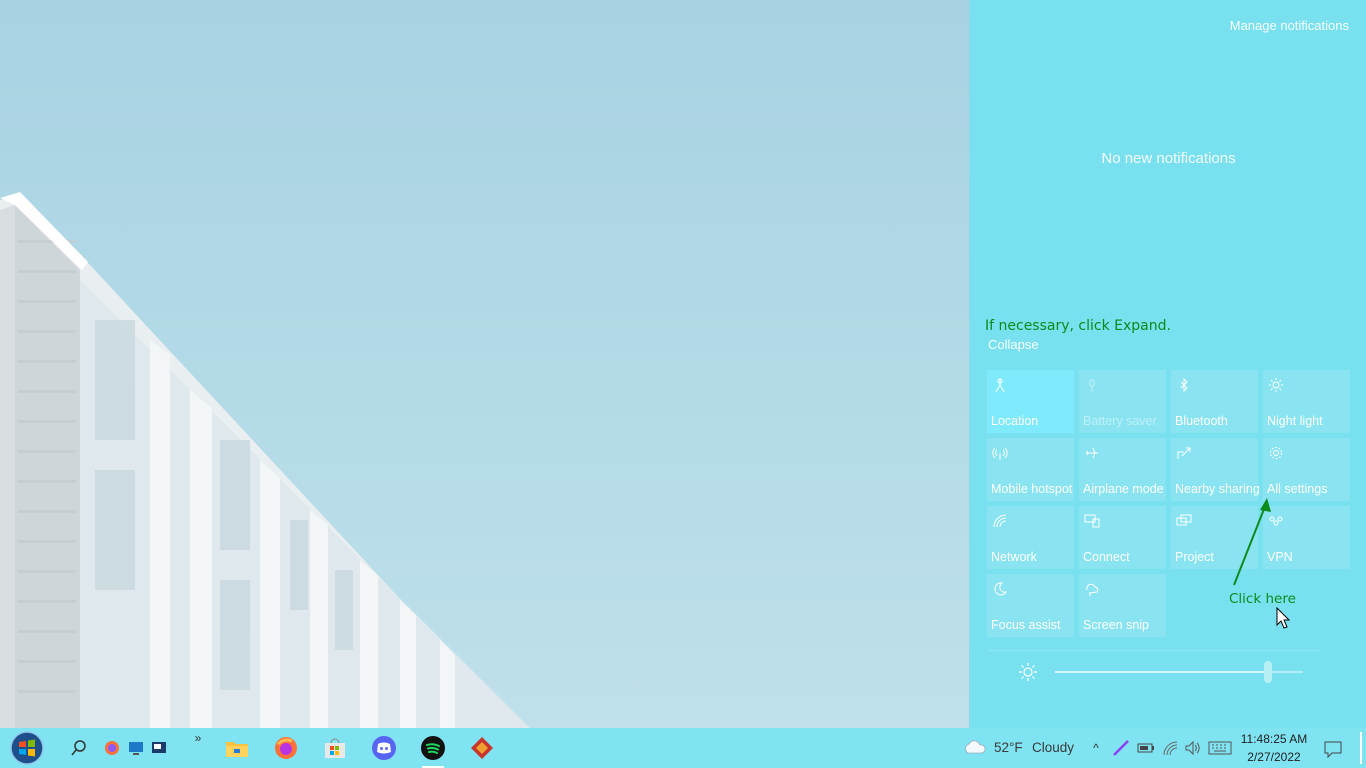 Image resolution: width=1366 pixels, height=768 pixels. I want to click on window-switcher-icon, so click(159, 747).